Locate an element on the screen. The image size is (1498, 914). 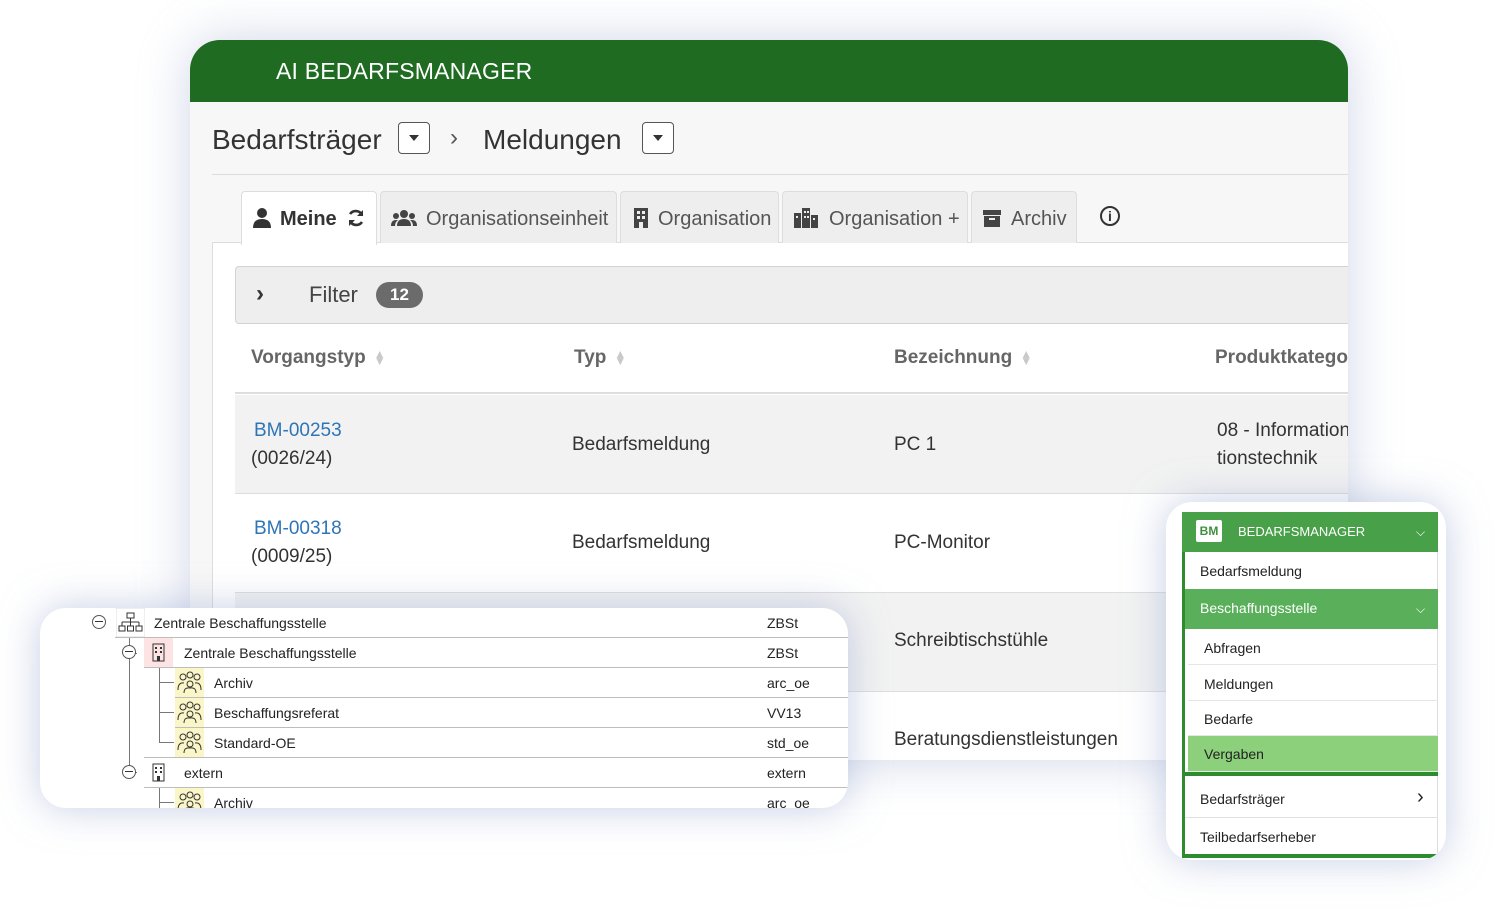
menu-header: BM BEDARFSMANAGER ⌵ is located at coordinates (1310, 532).